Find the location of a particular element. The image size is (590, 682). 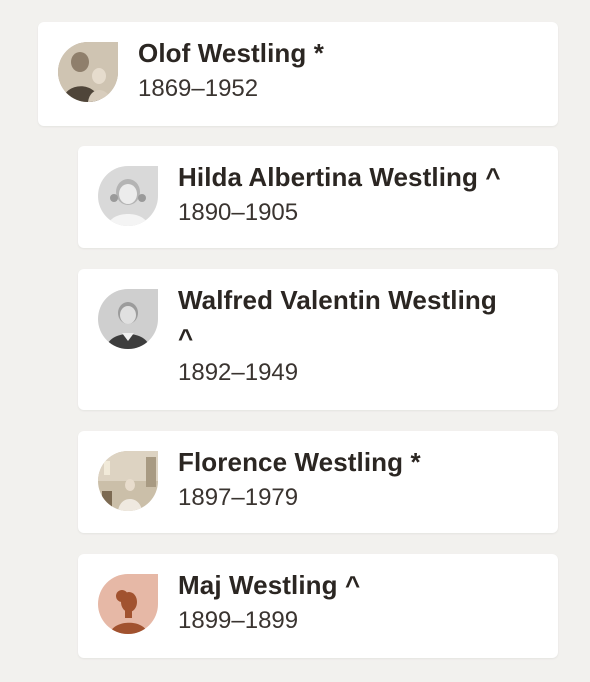

person-name: Hilda Albertina Westling ^ is located at coordinates (339, 177).